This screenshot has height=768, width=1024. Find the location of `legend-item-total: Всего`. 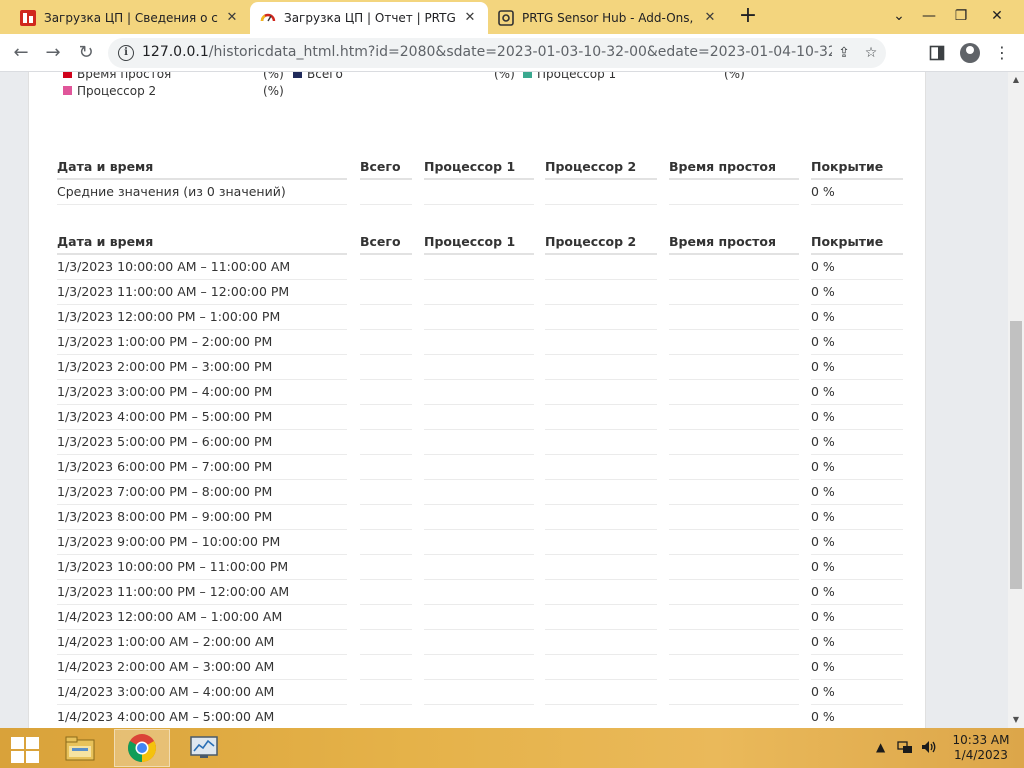

legend-item-total: Всего is located at coordinates (318, 76).